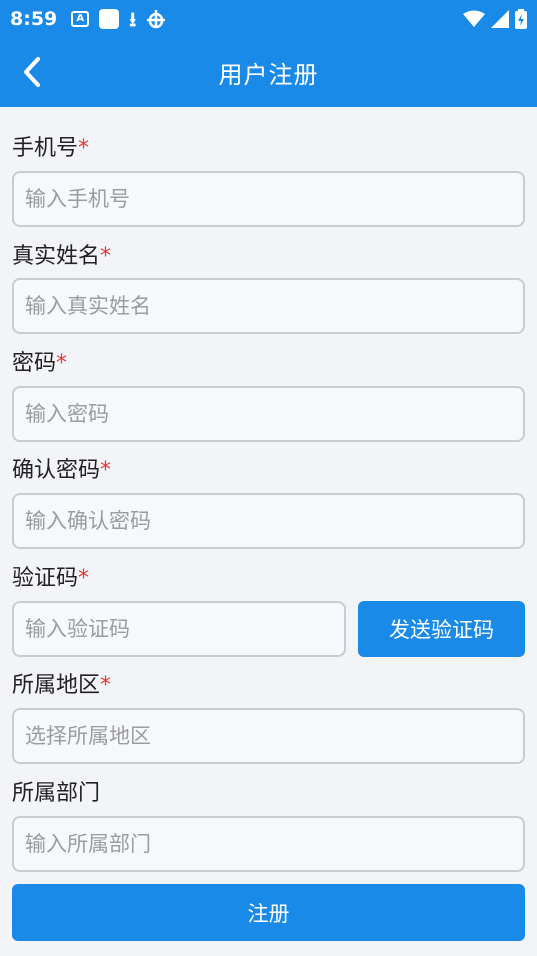 The width and height of the screenshot is (537, 956). I want to click on a-notification-icon: A, so click(80, 18).